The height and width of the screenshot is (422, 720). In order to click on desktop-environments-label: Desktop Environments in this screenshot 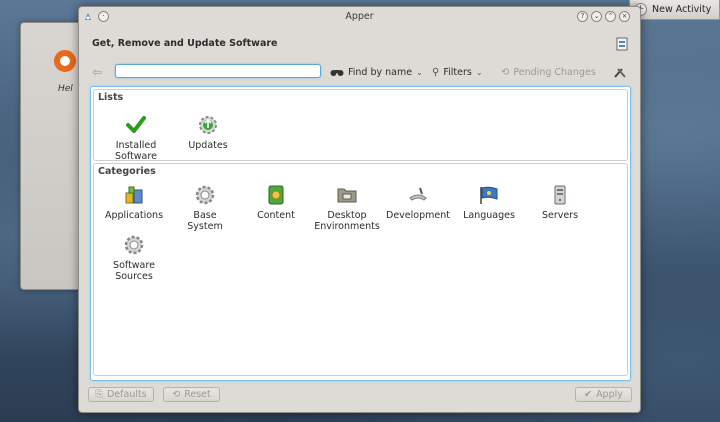, I will do `click(347, 221)`.